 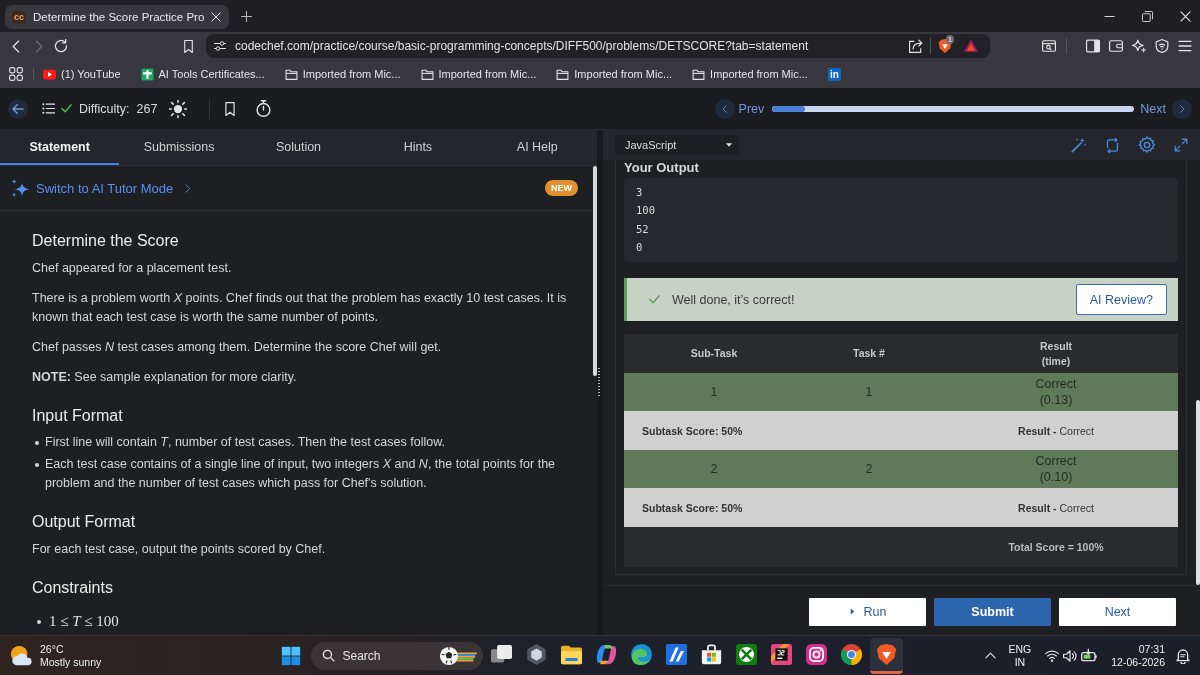 I want to click on paragraph: Chef passes N test cases among them. Determine the score Chef will get., so click(x=237, y=347).